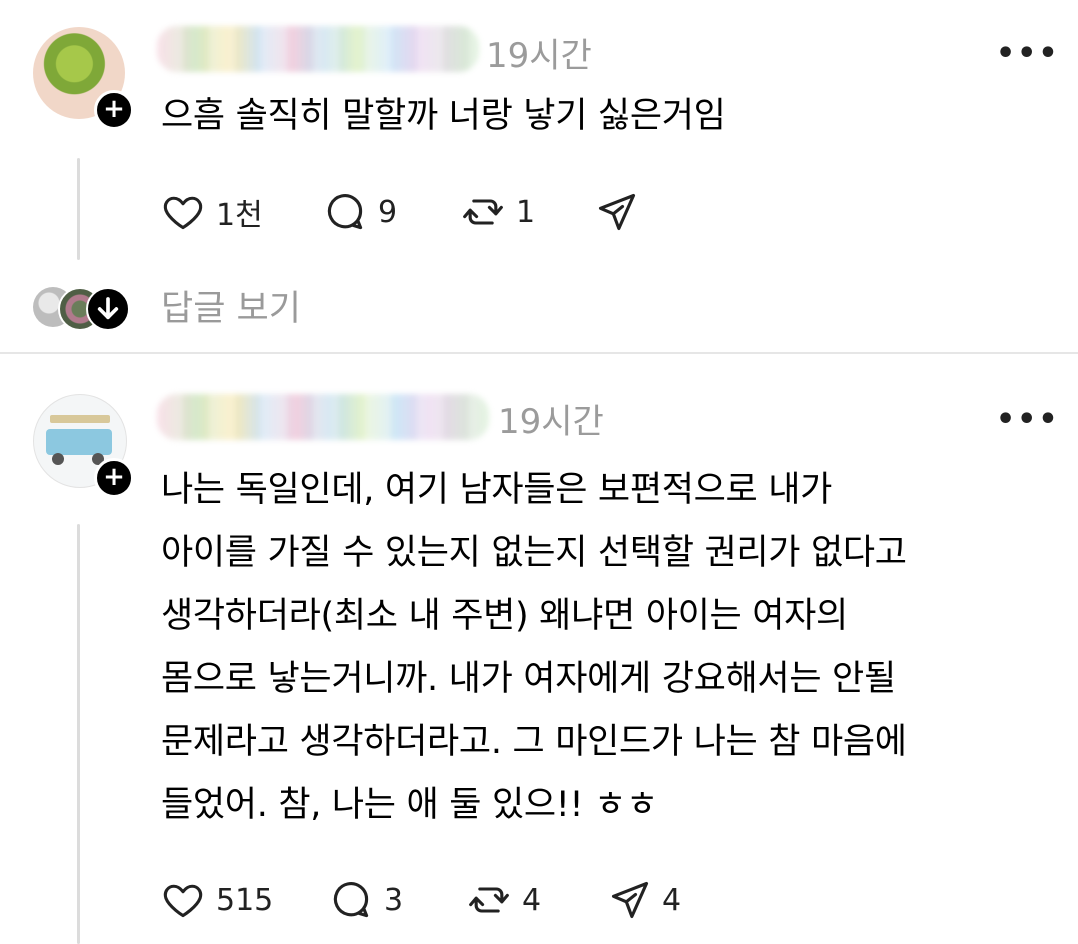  I want to click on comment-button: 9, so click(359, 212).